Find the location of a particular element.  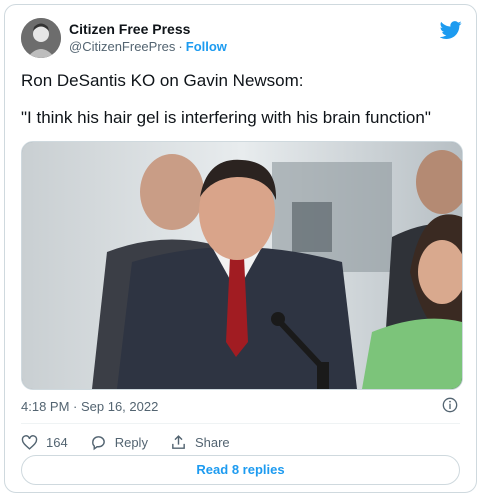

avatar is located at coordinates (41, 38).